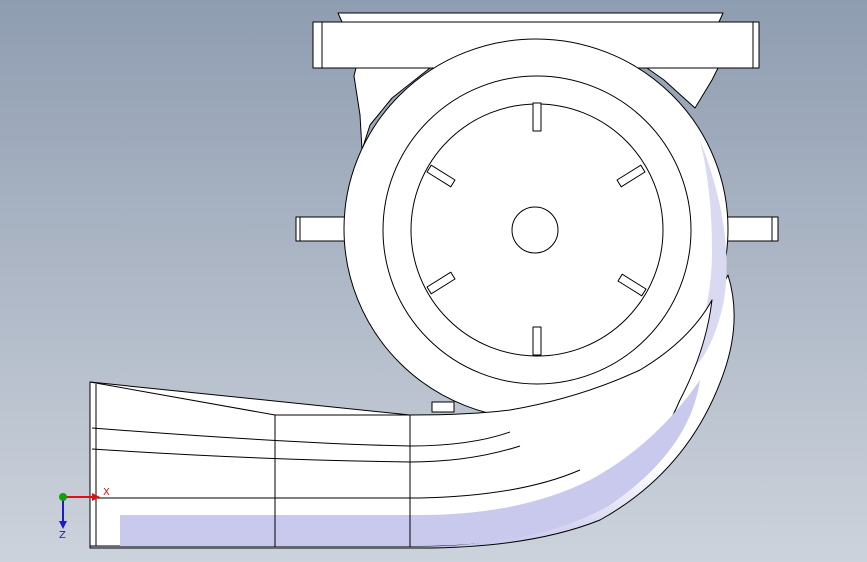 The image size is (867, 562). I want to click on y-axis-marker, so click(63, 497).